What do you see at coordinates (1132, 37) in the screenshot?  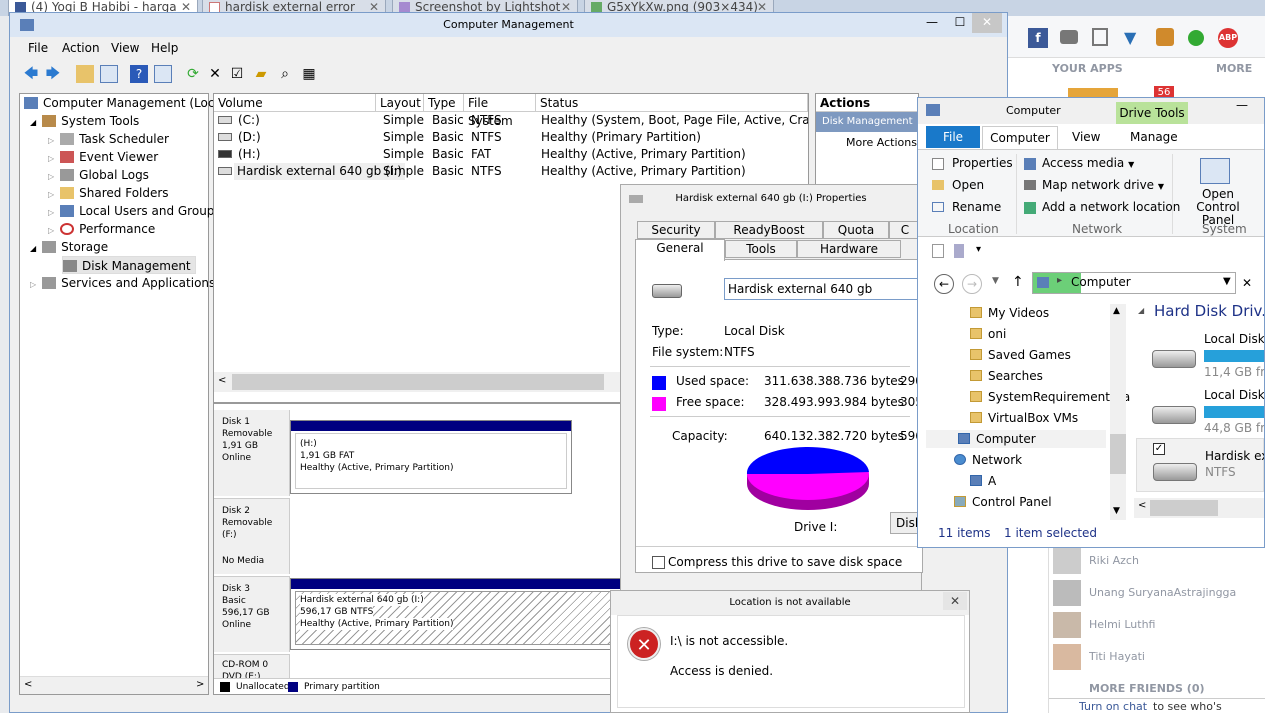 I see `shield-icon: ▼` at bounding box center [1132, 37].